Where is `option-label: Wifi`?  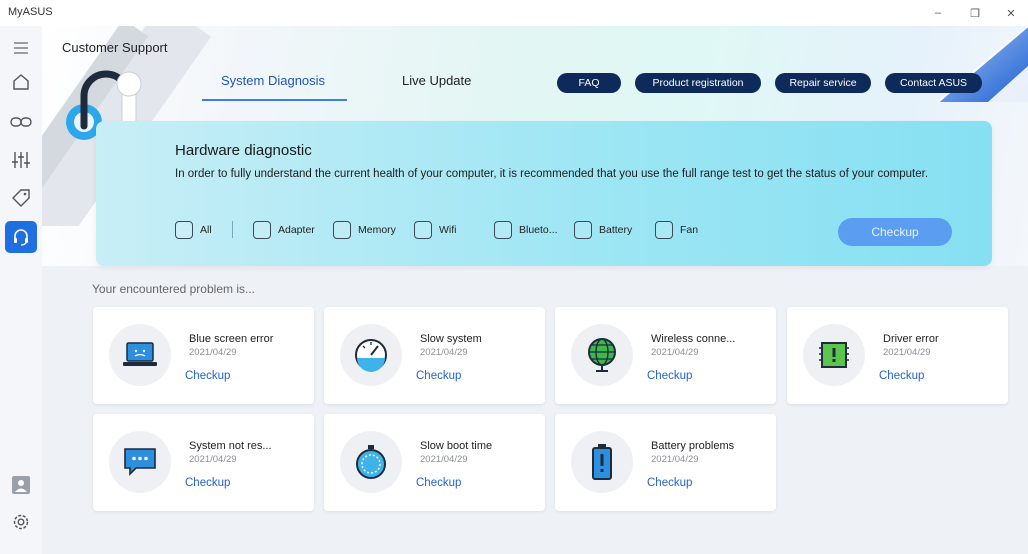
option-label: Wifi is located at coordinates (448, 230).